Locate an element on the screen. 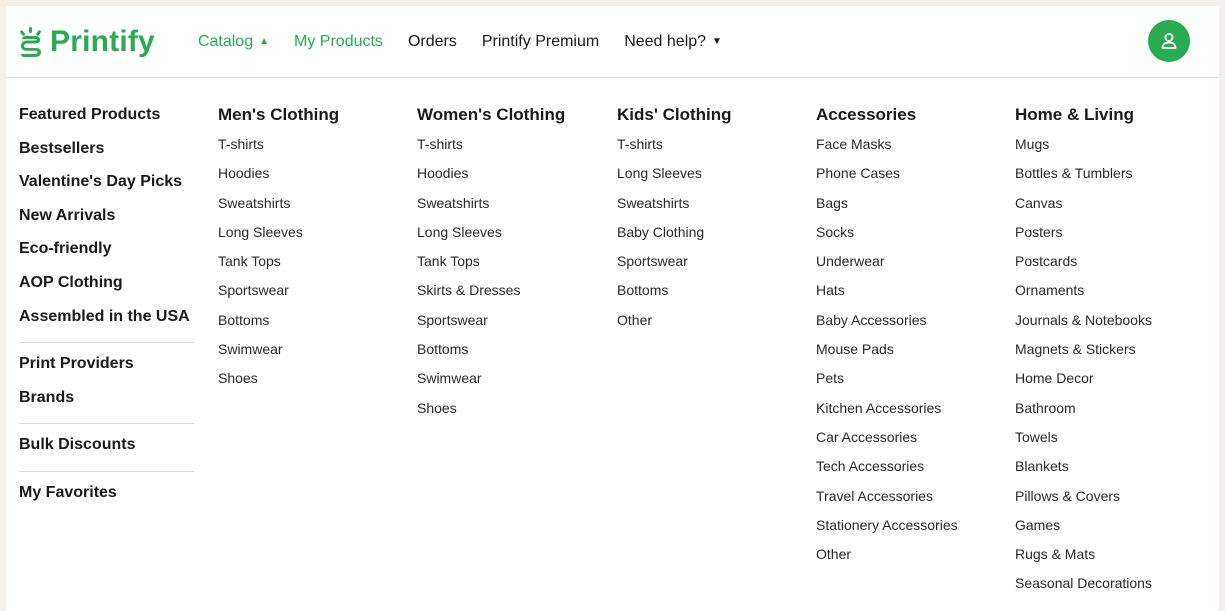 This screenshot has height=611, width=1225. category-link: Mouse Pads is located at coordinates (887, 354).